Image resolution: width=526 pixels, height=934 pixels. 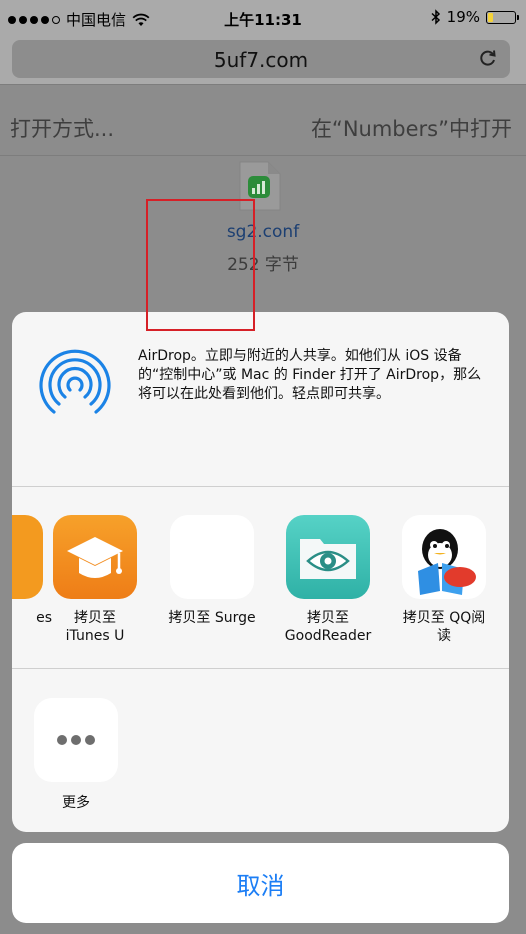 What do you see at coordinates (212, 618) in the screenshot?
I see `app-label-surge: 拷贝至 Surge` at bounding box center [212, 618].